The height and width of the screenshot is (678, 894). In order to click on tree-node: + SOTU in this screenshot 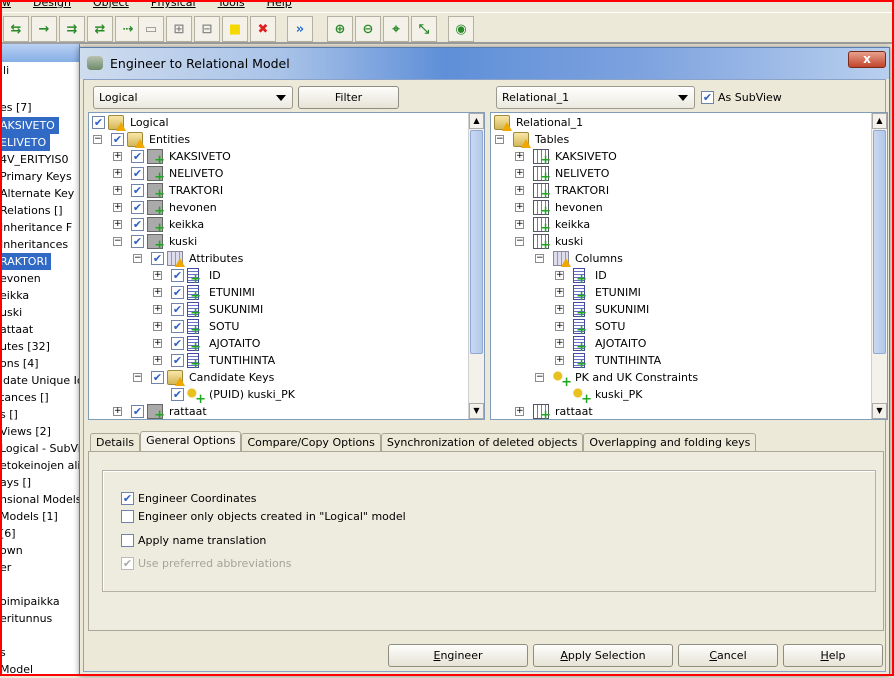, I will do `click(681, 327)`.